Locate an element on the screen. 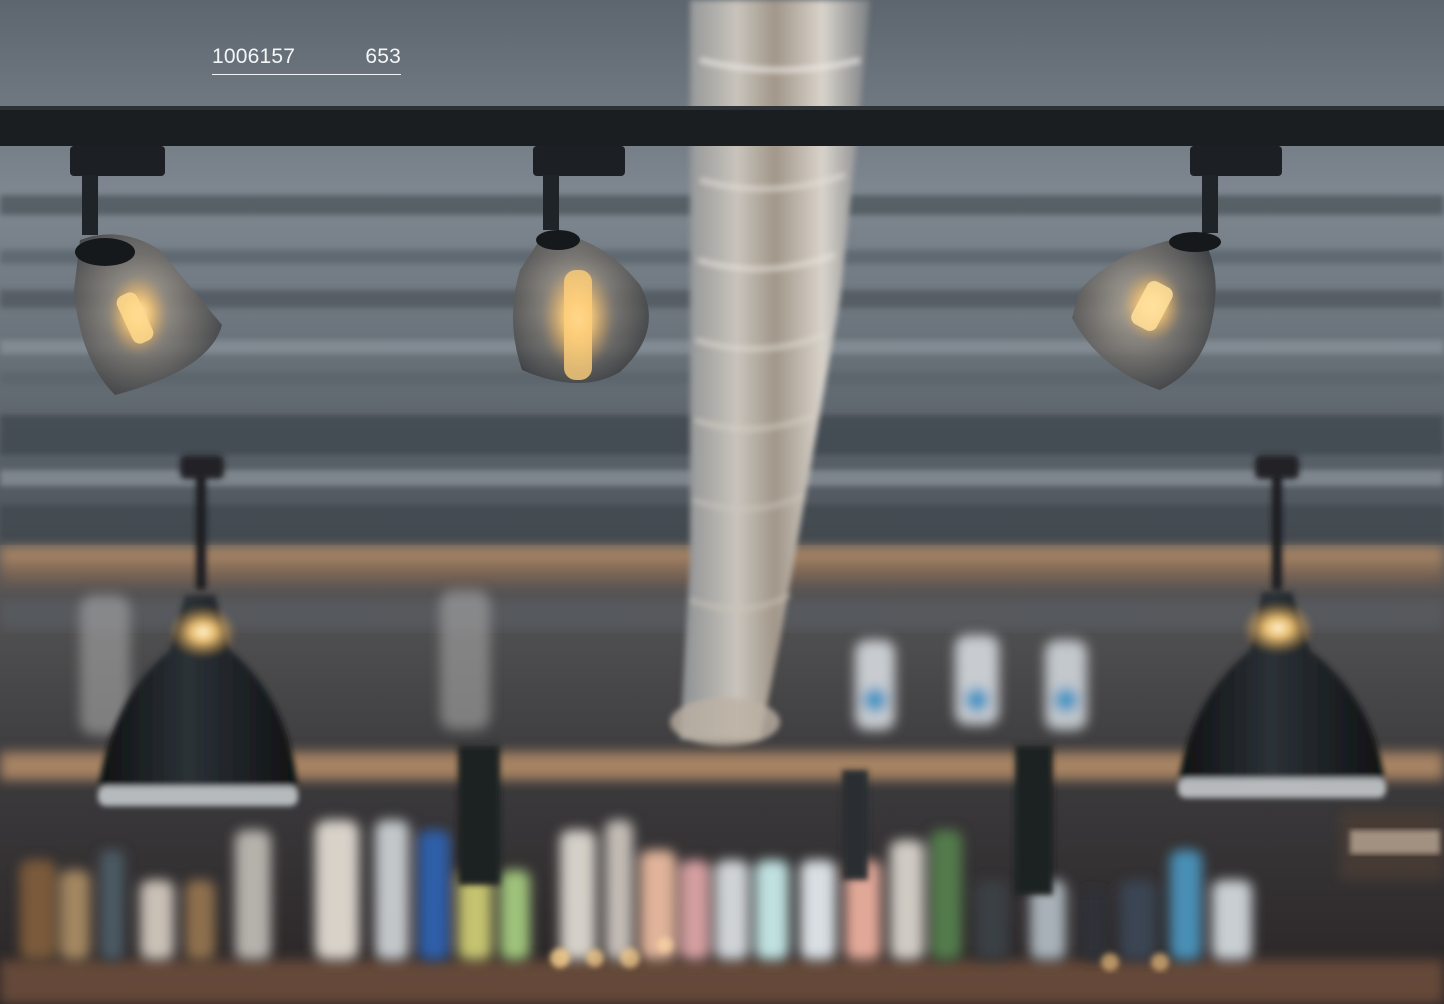 This screenshot has height=1004, width=1444. article-number: 1006157 is located at coordinates (254, 56).